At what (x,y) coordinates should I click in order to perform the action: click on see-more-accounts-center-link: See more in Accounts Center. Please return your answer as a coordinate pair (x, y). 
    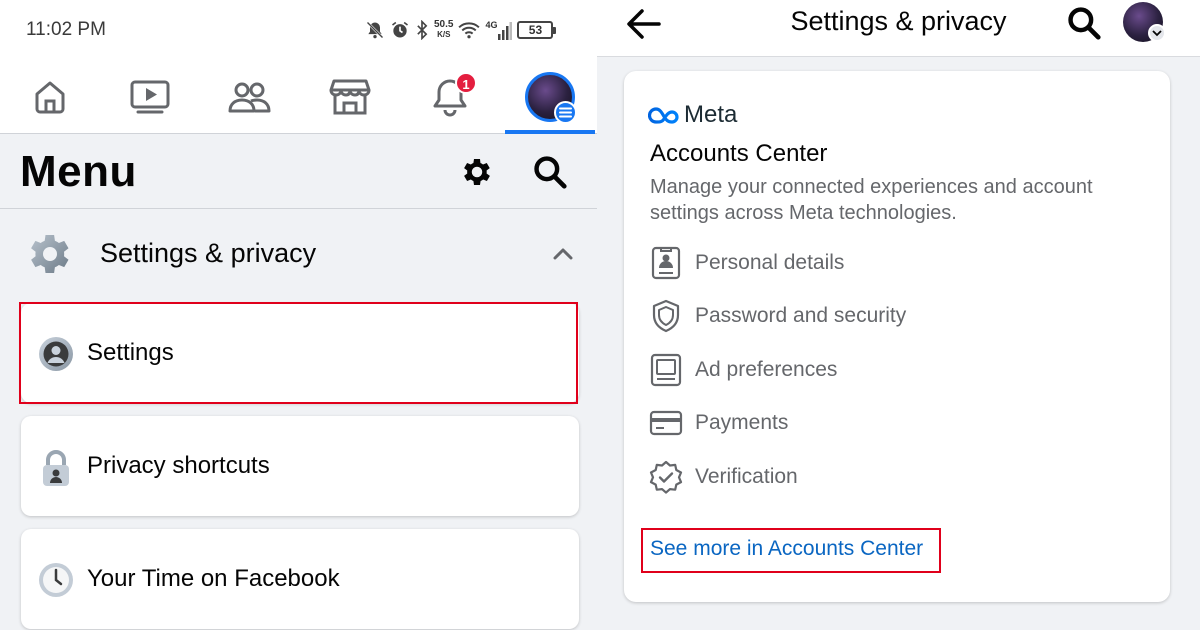
    Looking at the image, I should click on (786, 549).